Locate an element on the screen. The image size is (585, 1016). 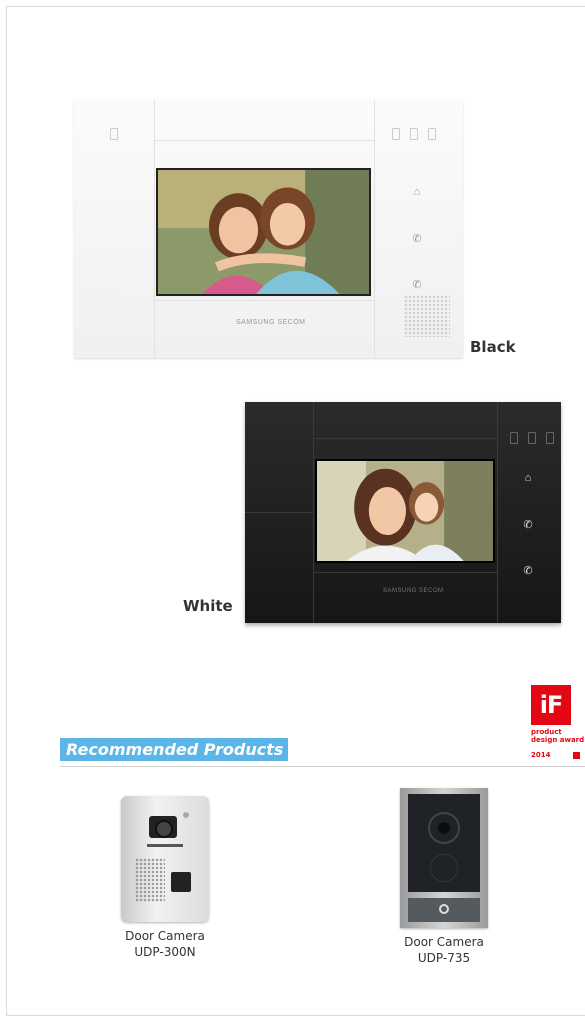
product-model: UDP-300N is located at coordinates (165, 952).